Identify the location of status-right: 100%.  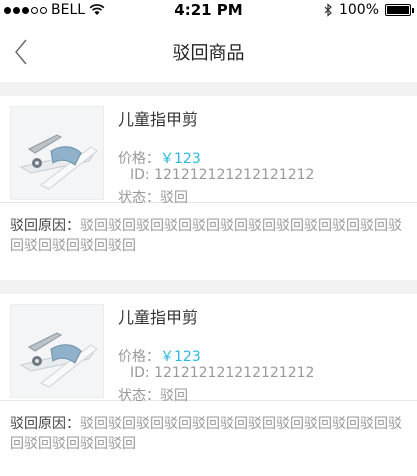
(369, 10).